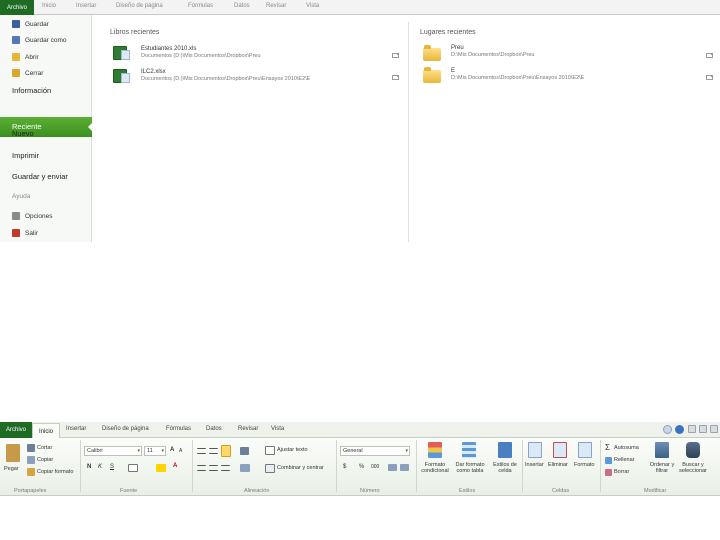 The width and height of the screenshot is (720, 540). I want to click on cut-button: Cortar, so click(44, 448).